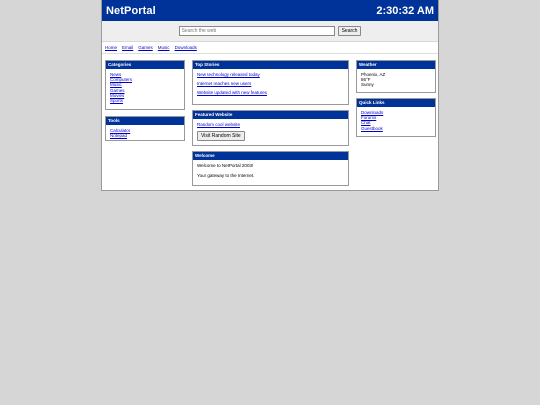 The height and width of the screenshot is (405, 540). What do you see at coordinates (367, 85) in the screenshot?
I see `weather-condition: Sunny` at bounding box center [367, 85].